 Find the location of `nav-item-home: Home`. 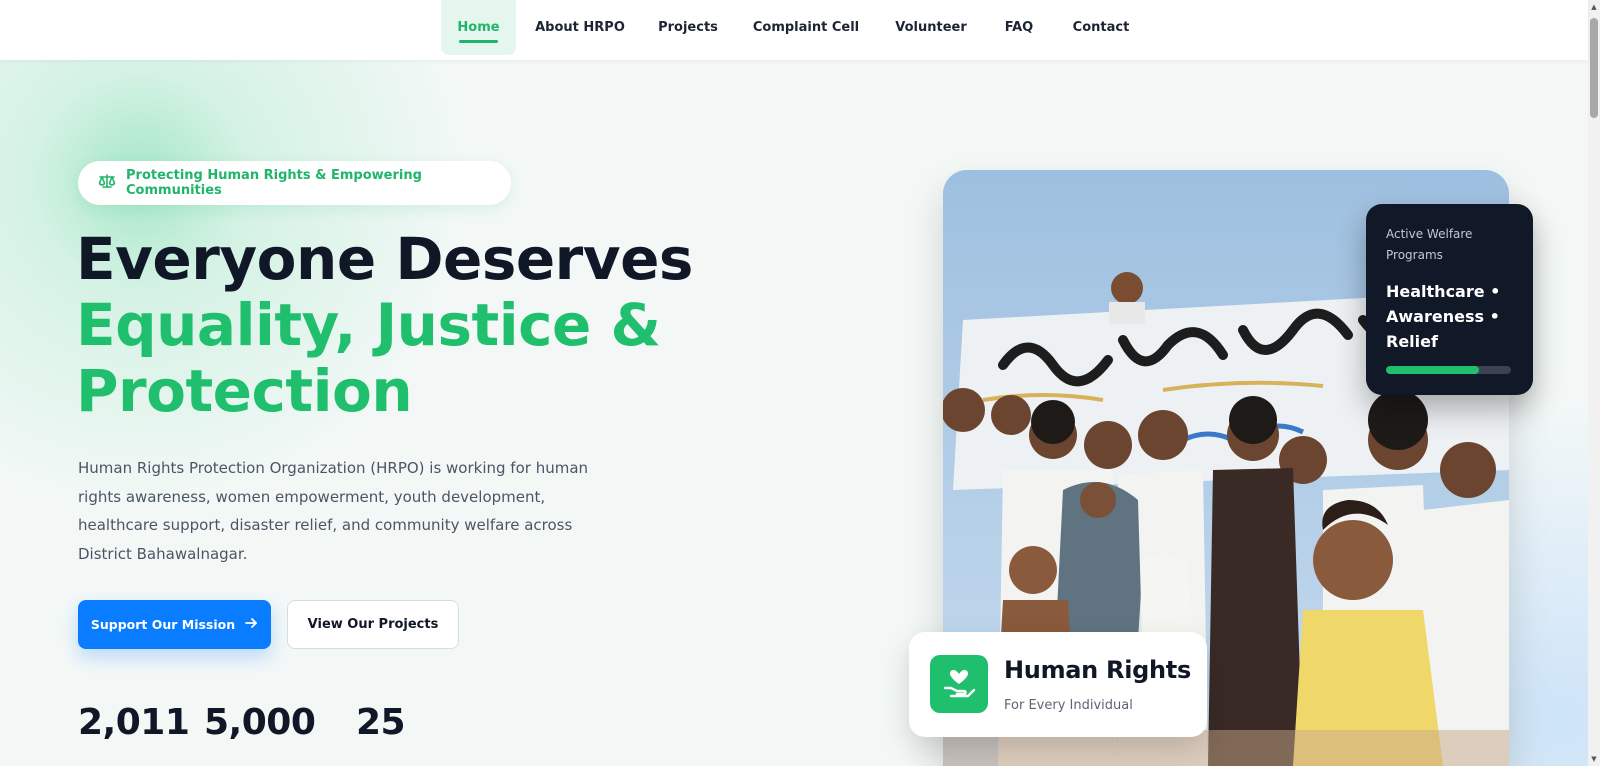

nav-item-home: Home is located at coordinates (478, 27).